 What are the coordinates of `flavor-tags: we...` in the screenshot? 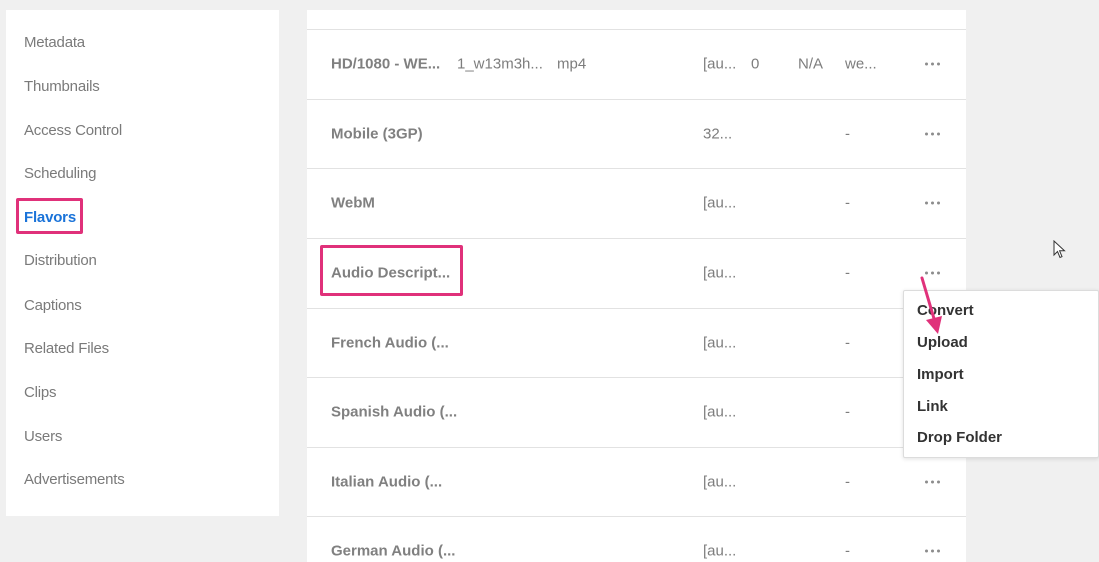 It's located at (861, 64).